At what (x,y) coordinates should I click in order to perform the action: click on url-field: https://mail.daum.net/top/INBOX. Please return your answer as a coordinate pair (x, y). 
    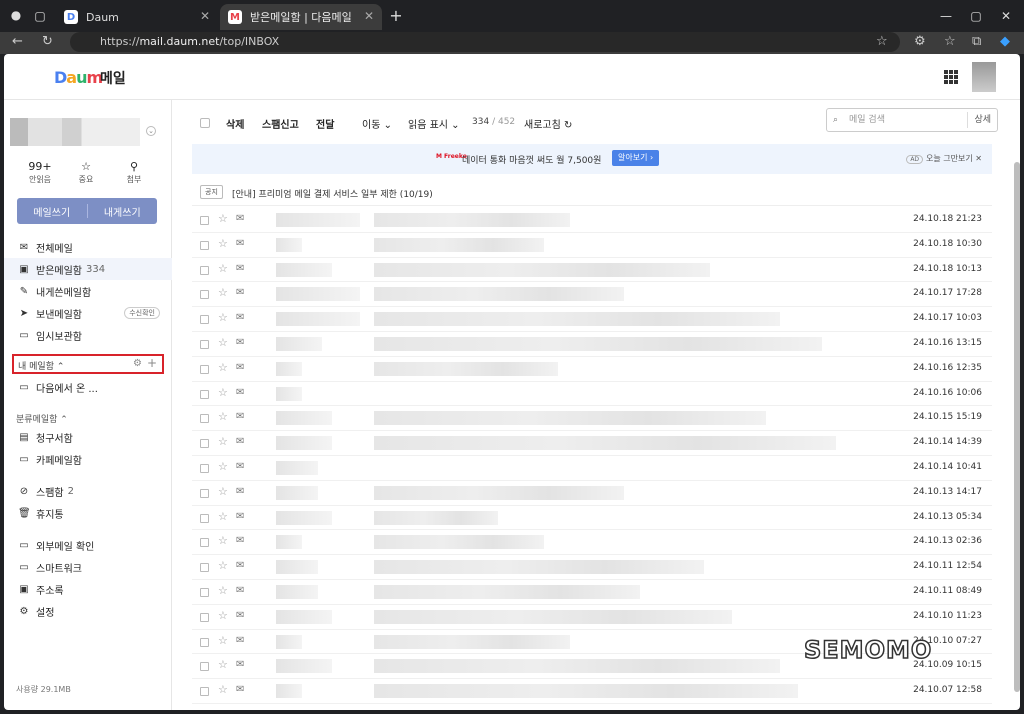
    Looking at the image, I should click on (485, 42).